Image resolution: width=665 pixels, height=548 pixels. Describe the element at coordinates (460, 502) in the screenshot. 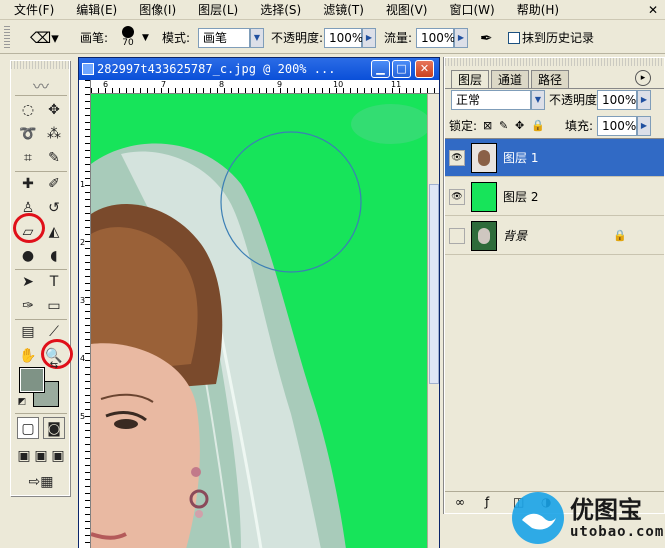

I see `link-icon: ∞` at that location.